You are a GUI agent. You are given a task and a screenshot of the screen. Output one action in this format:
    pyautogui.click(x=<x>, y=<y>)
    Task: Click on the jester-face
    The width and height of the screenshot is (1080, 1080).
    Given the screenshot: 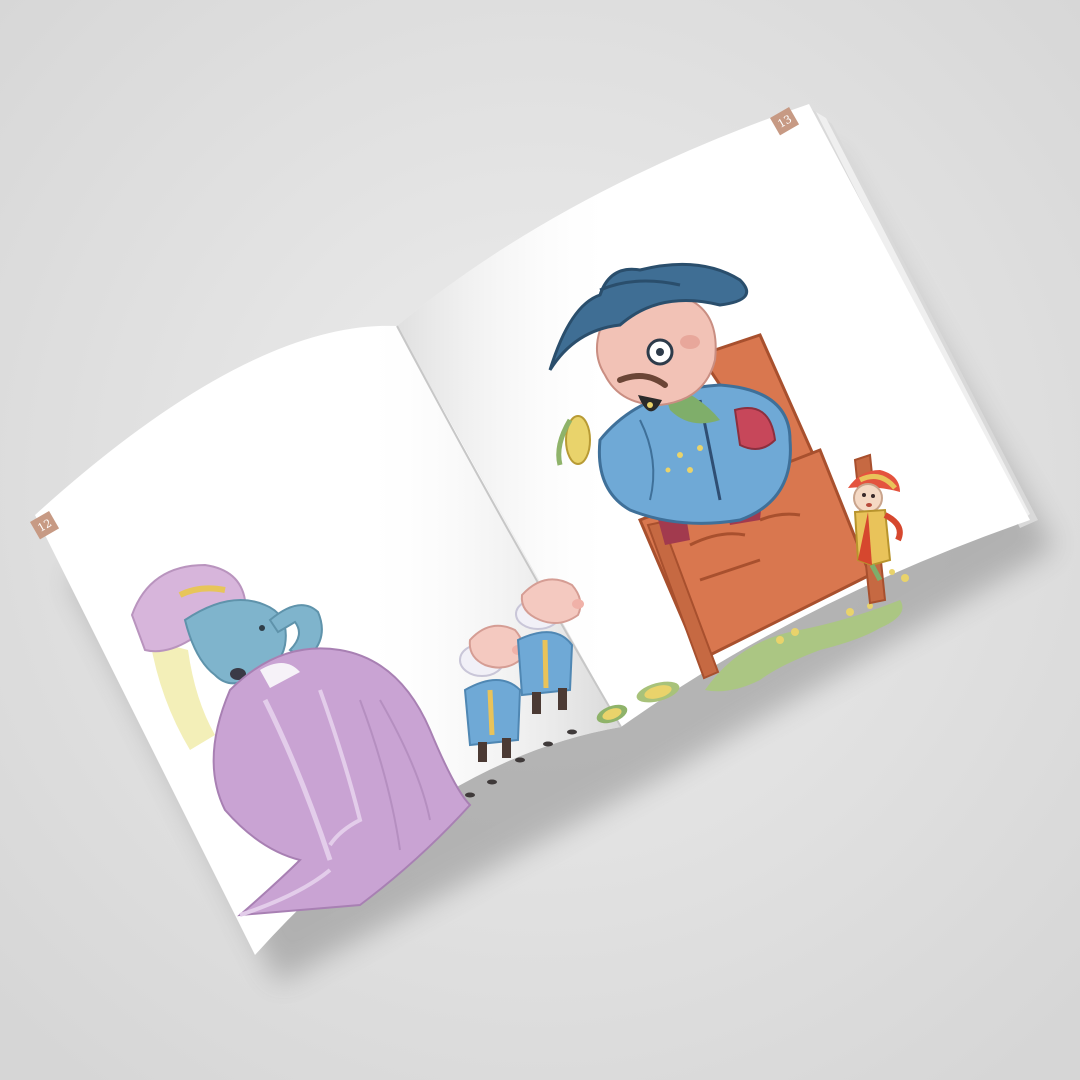 What is the action you would take?
    pyautogui.click(x=868, y=498)
    